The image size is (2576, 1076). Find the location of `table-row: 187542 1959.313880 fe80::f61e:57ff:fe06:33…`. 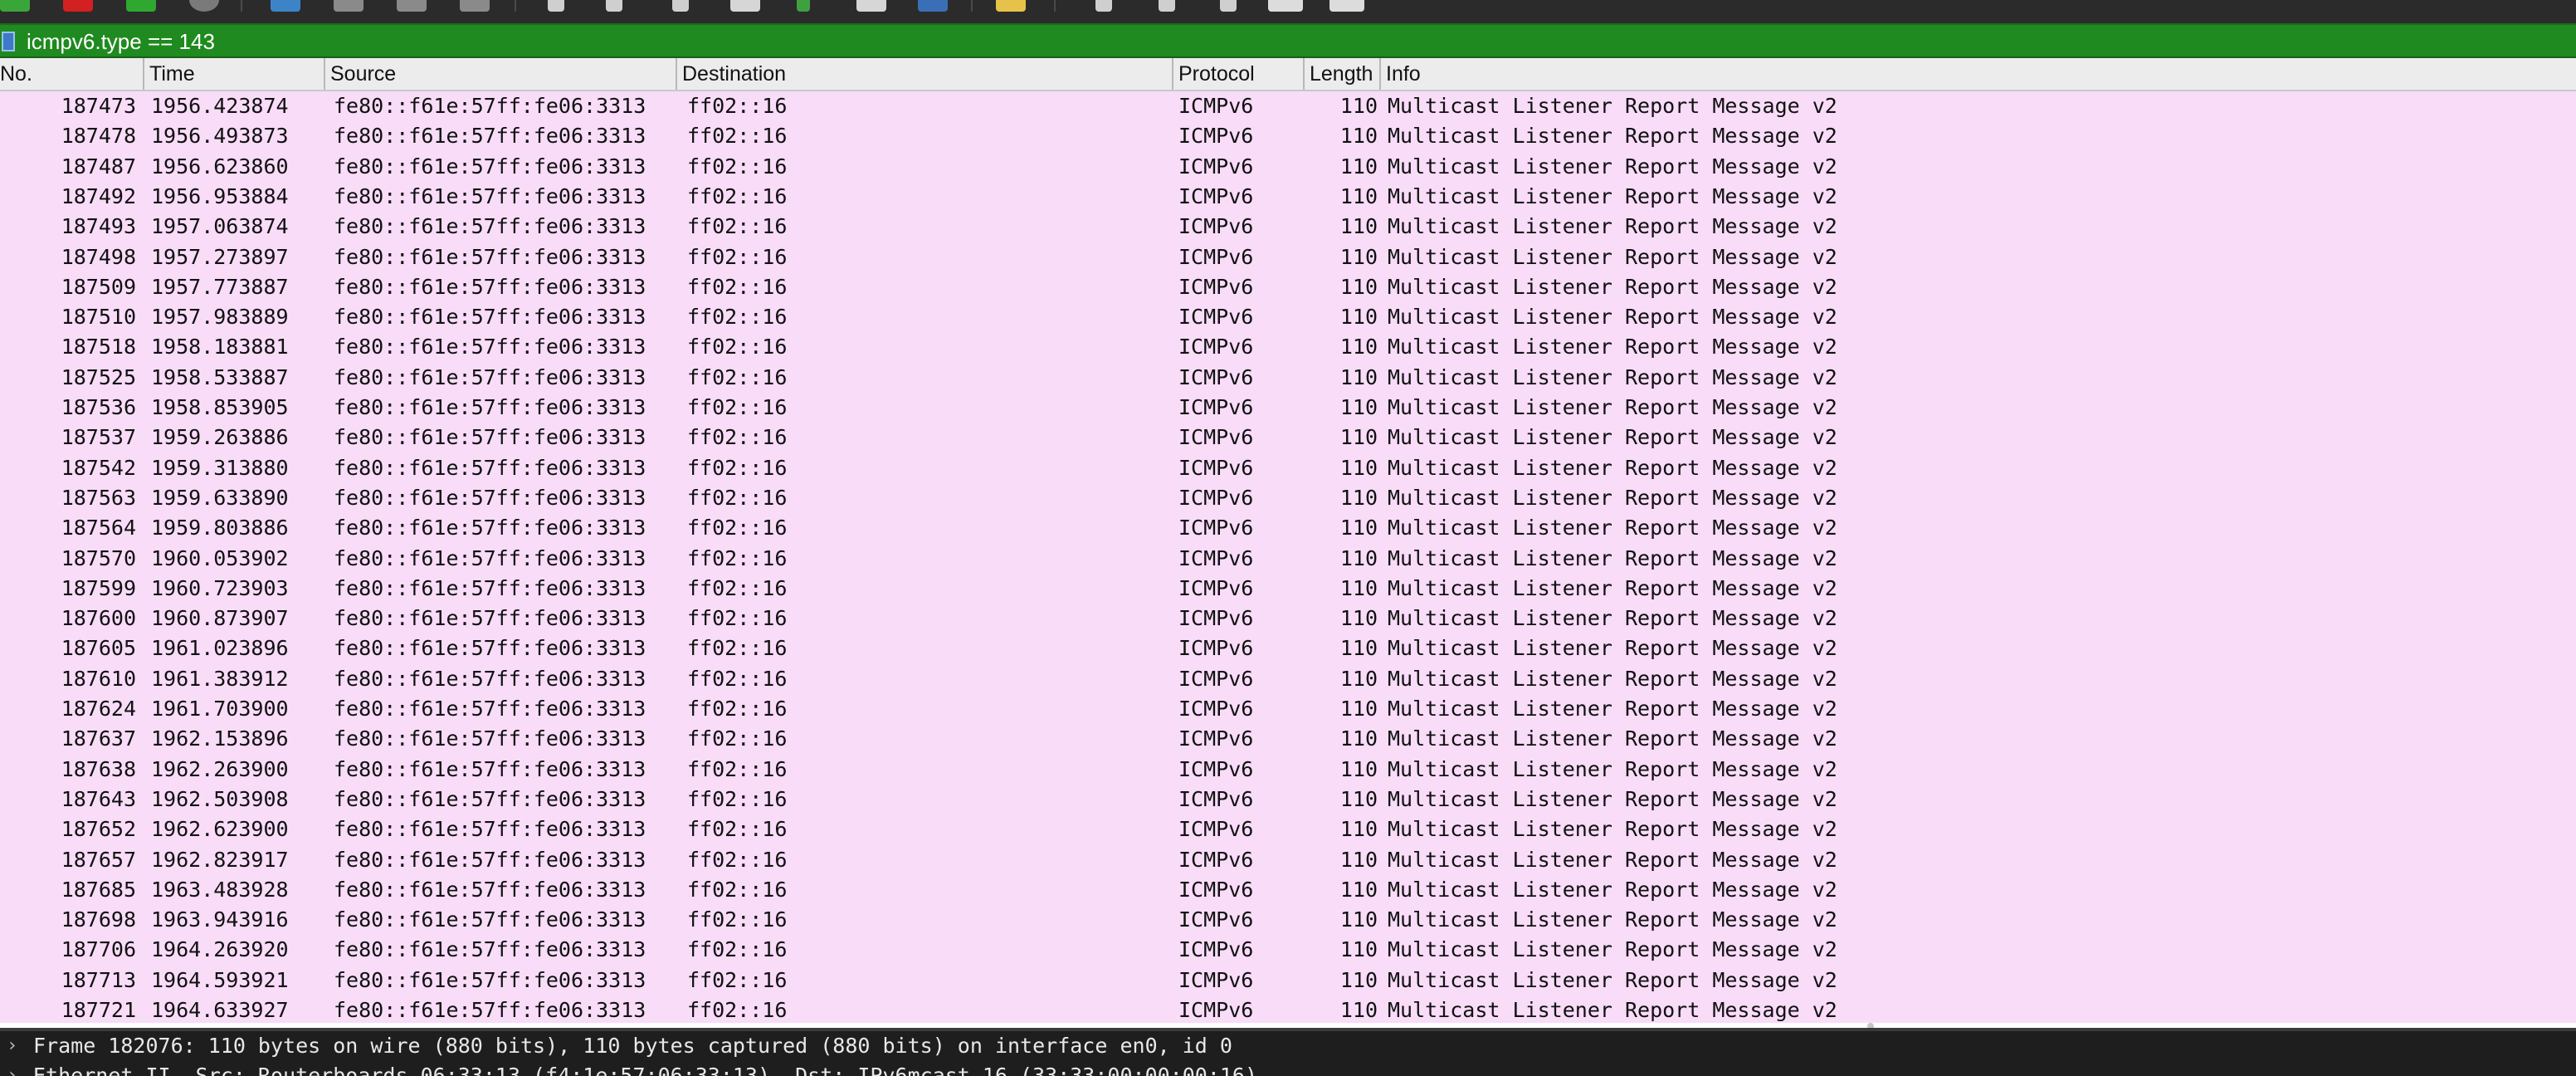

table-row: 187542 1959.313880 fe80::f61e:57ff:fe06:33… is located at coordinates (1288, 468).